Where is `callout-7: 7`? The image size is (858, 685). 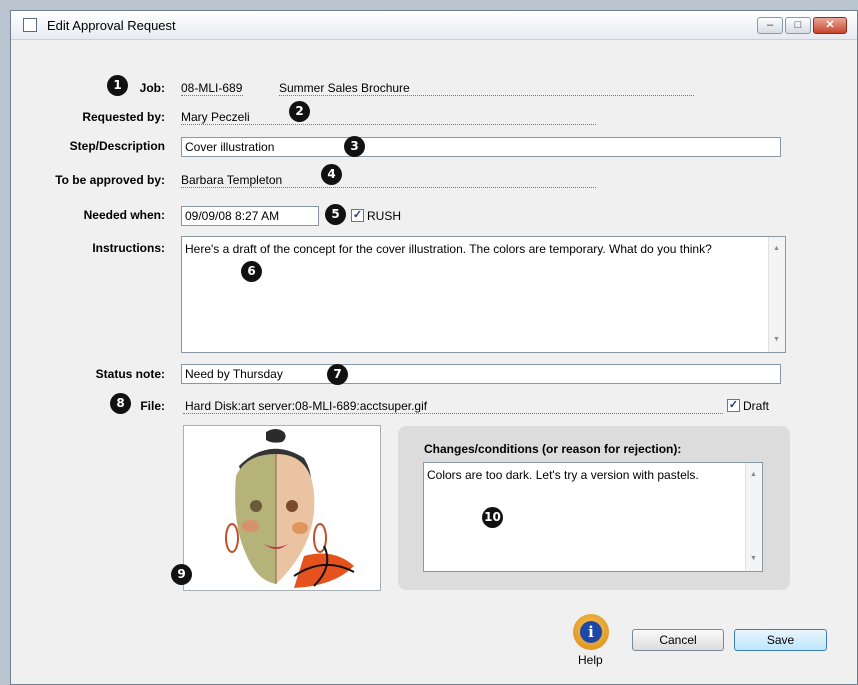 callout-7: 7 is located at coordinates (337, 374).